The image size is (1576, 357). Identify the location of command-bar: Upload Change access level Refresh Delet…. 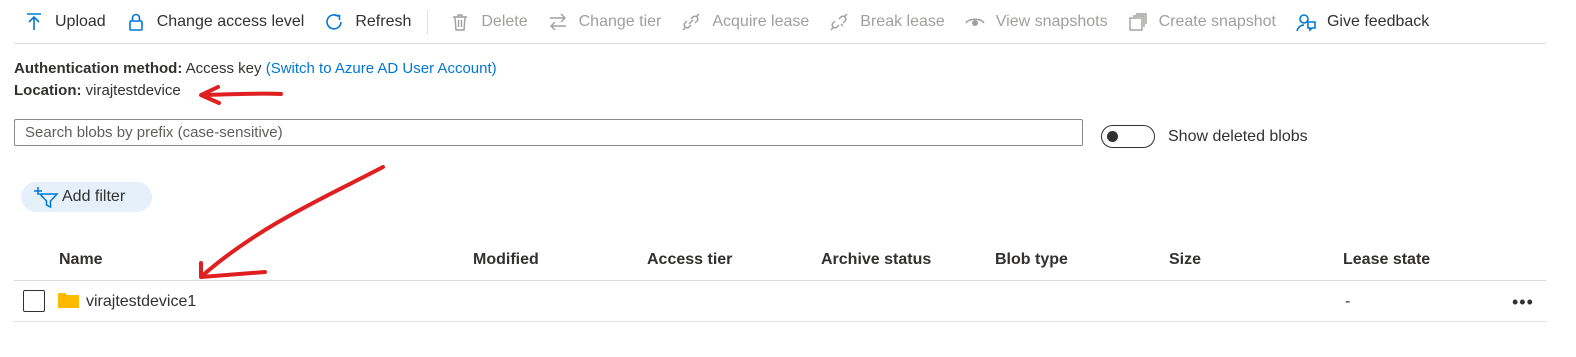
(780, 22).